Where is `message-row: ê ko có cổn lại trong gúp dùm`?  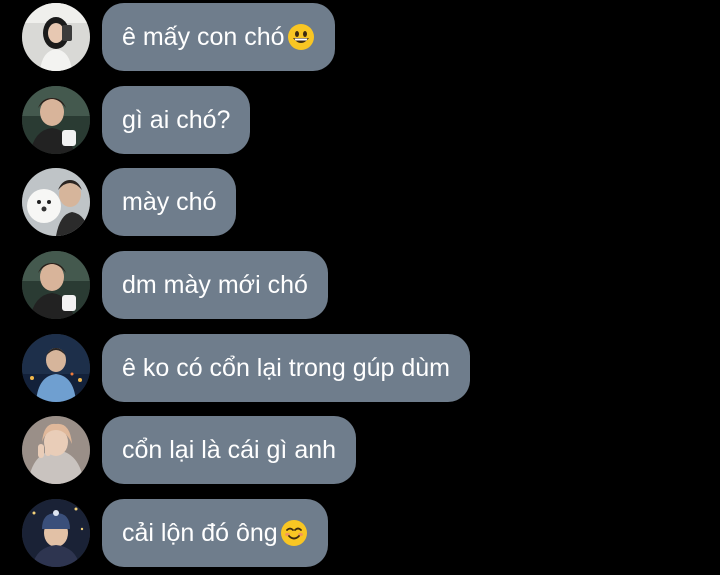
message-row: ê ko có cổn lại trong gúp dùm is located at coordinates (246, 368).